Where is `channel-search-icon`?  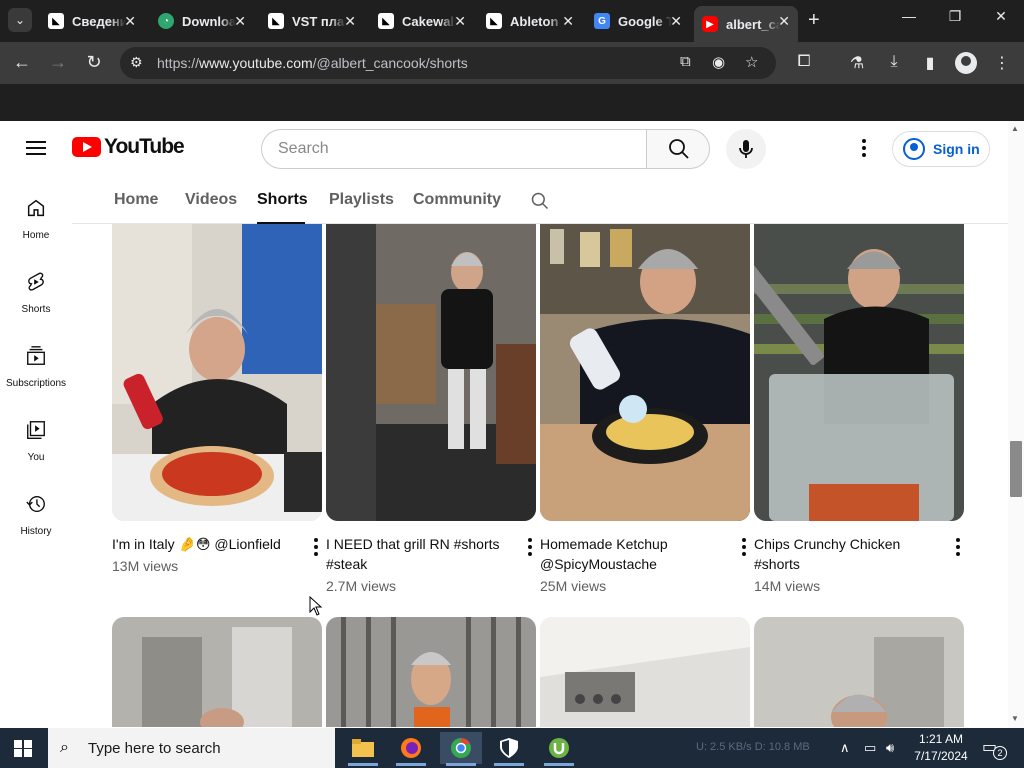 channel-search-icon is located at coordinates (540, 201).